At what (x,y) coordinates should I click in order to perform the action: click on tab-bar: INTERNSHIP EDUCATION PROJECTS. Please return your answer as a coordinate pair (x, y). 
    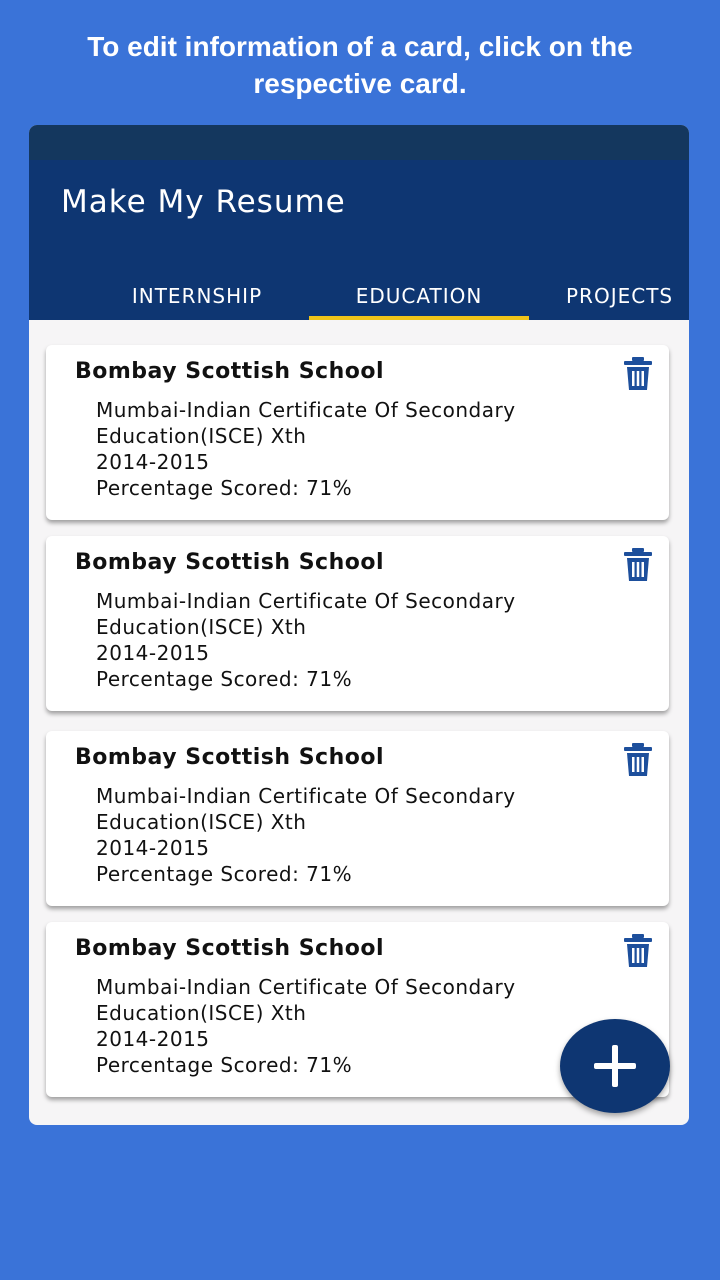
    Looking at the image, I should click on (359, 296).